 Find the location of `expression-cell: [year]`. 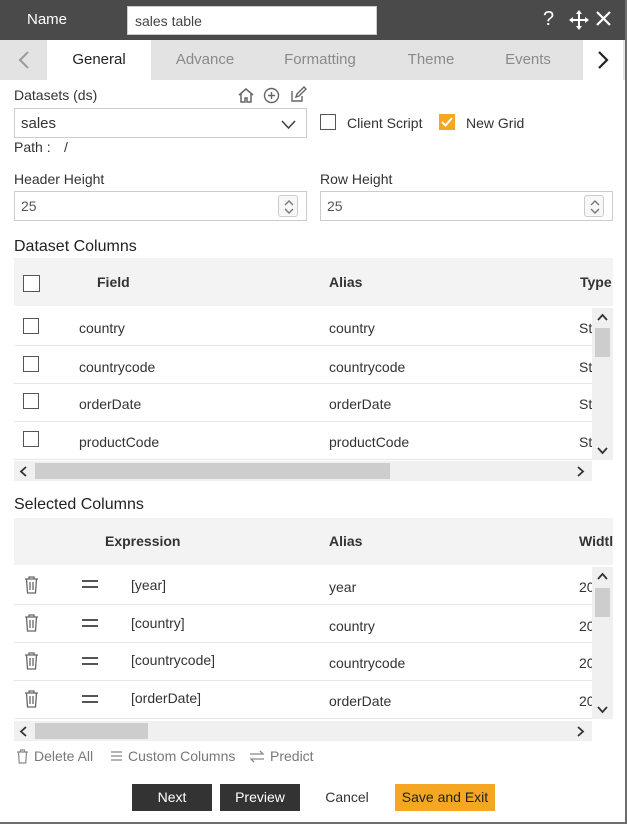

expression-cell: [year] is located at coordinates (149, 585).